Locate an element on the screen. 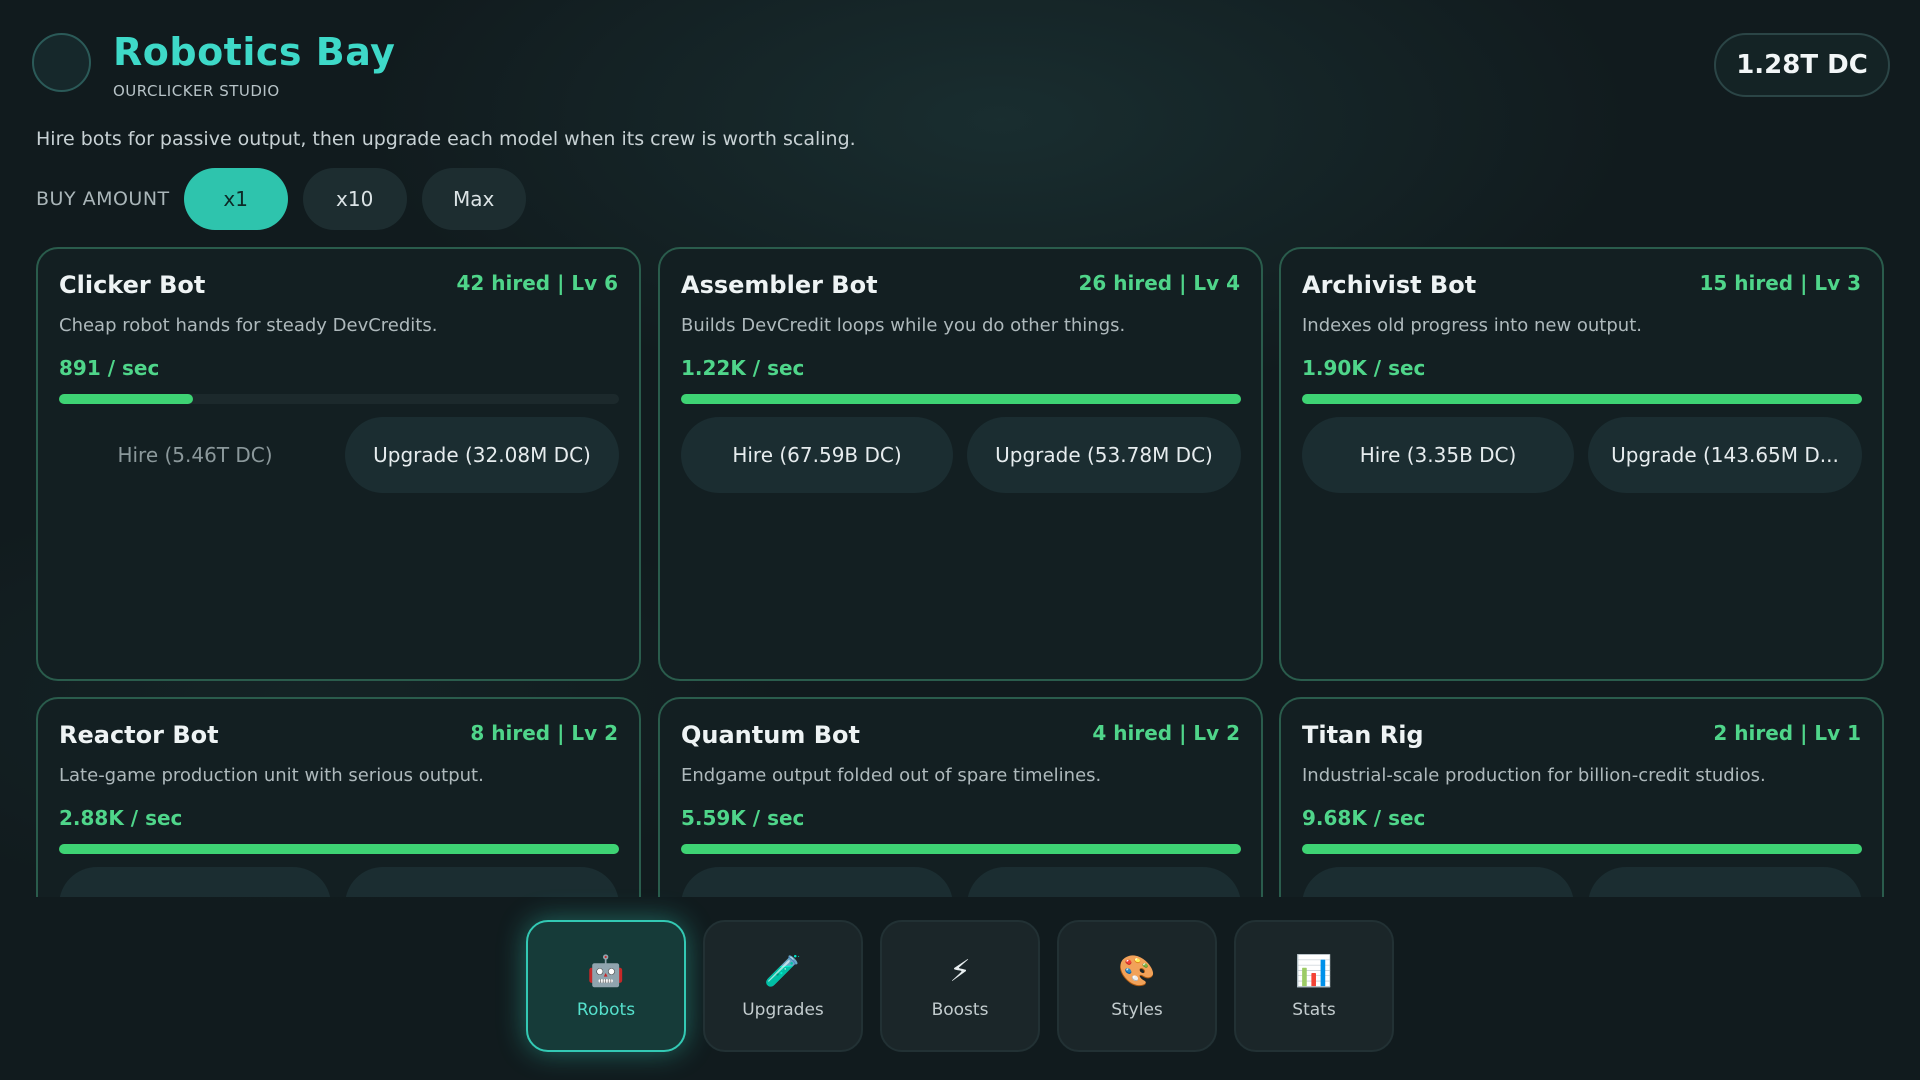  logo-icon is located at coordinates (61, 62).